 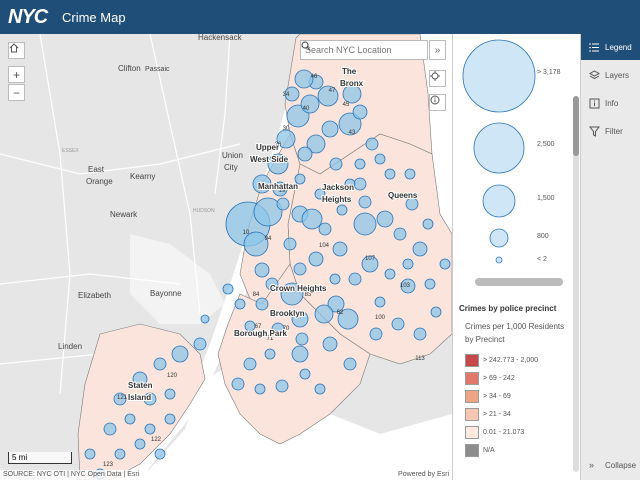 What do you see at coordinates (519, 282) in the screenshot?
I see `legend-horizontal-scrollbar` at bounding box center [519, 282].